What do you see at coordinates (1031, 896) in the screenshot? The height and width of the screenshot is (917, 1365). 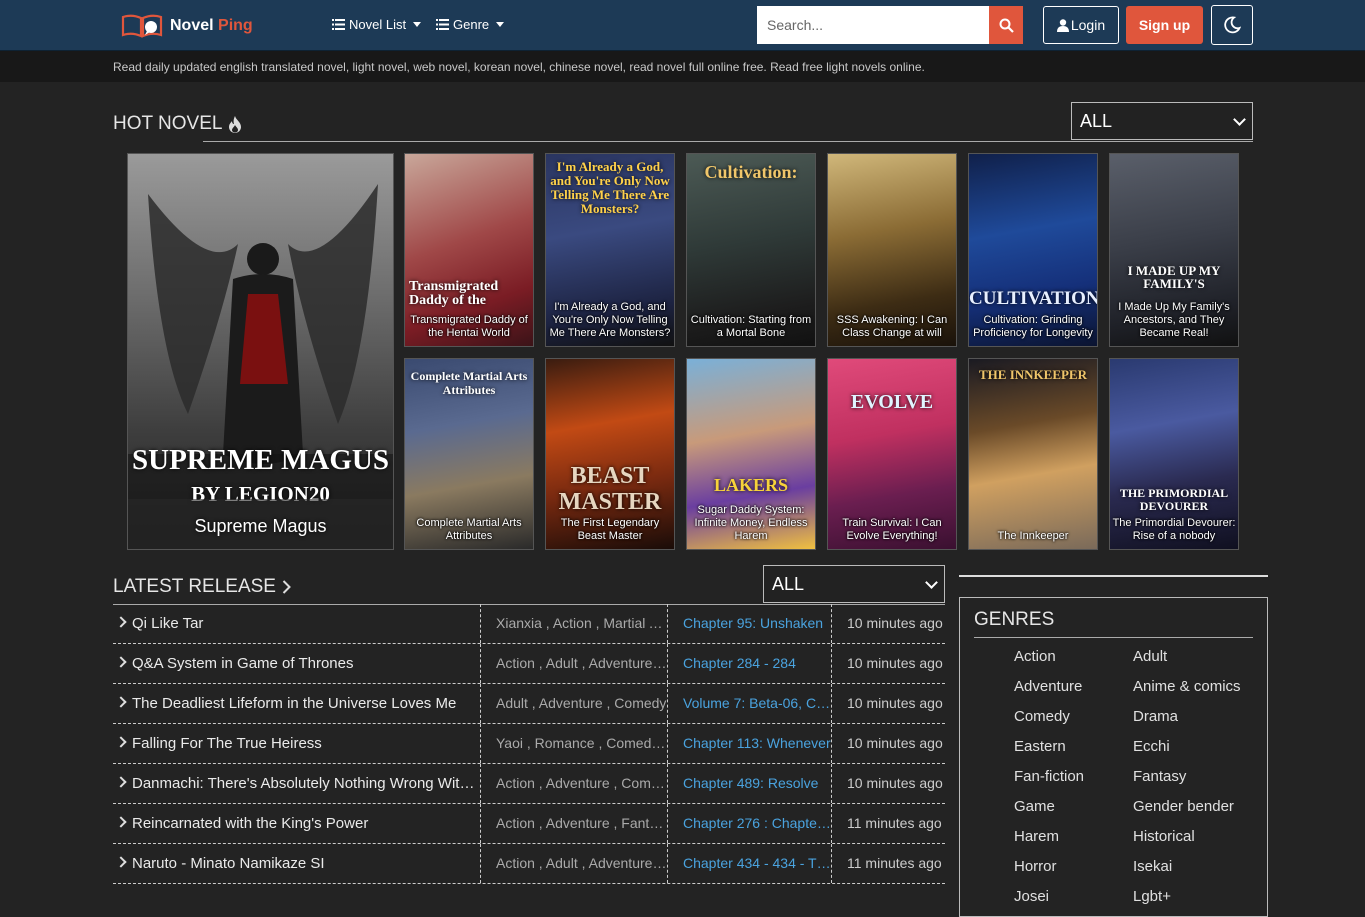 I see `genre-link: Josei` at bounding box center [1031, 896].